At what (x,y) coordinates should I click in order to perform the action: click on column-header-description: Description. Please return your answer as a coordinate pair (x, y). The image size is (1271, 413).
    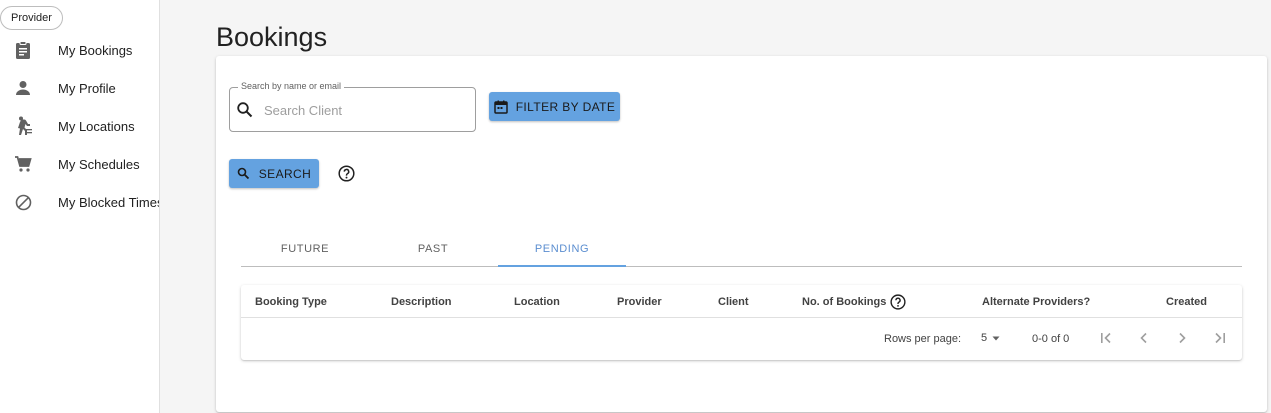
    Looking at the image, I should click on (421, 301).